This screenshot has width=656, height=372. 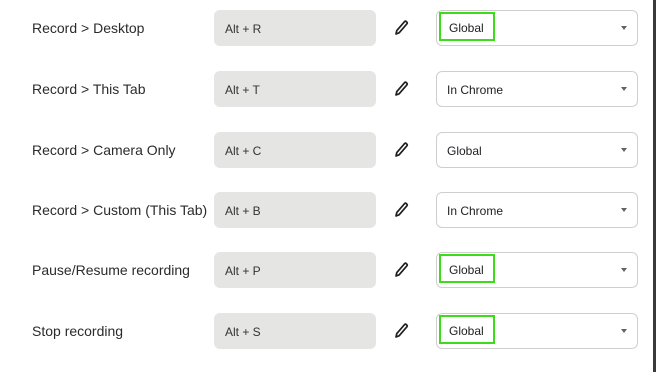 I want to click on shortcut-keys-field: Alt + T, so click(x=295, y=89).